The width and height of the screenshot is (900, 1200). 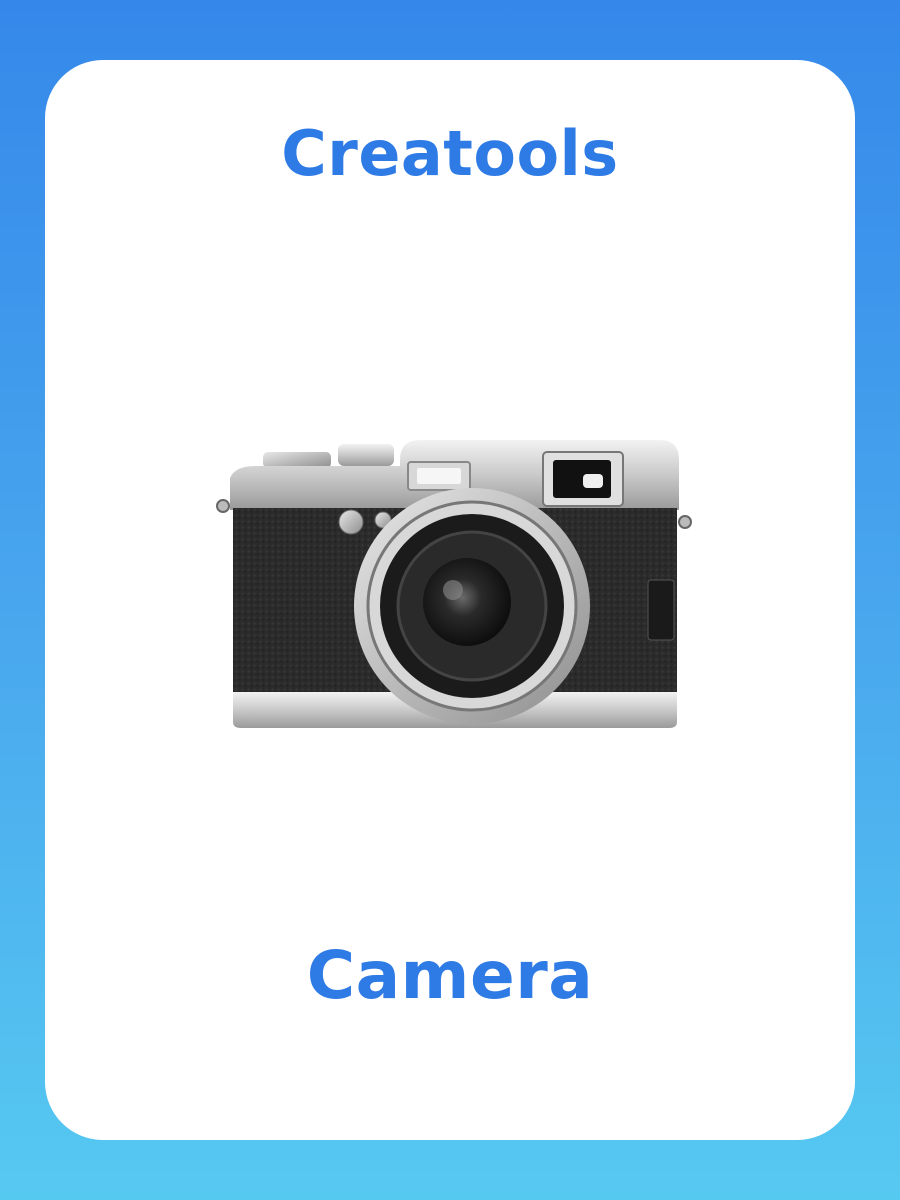 I want to click on camera-photo, so click(x=454, y=584).